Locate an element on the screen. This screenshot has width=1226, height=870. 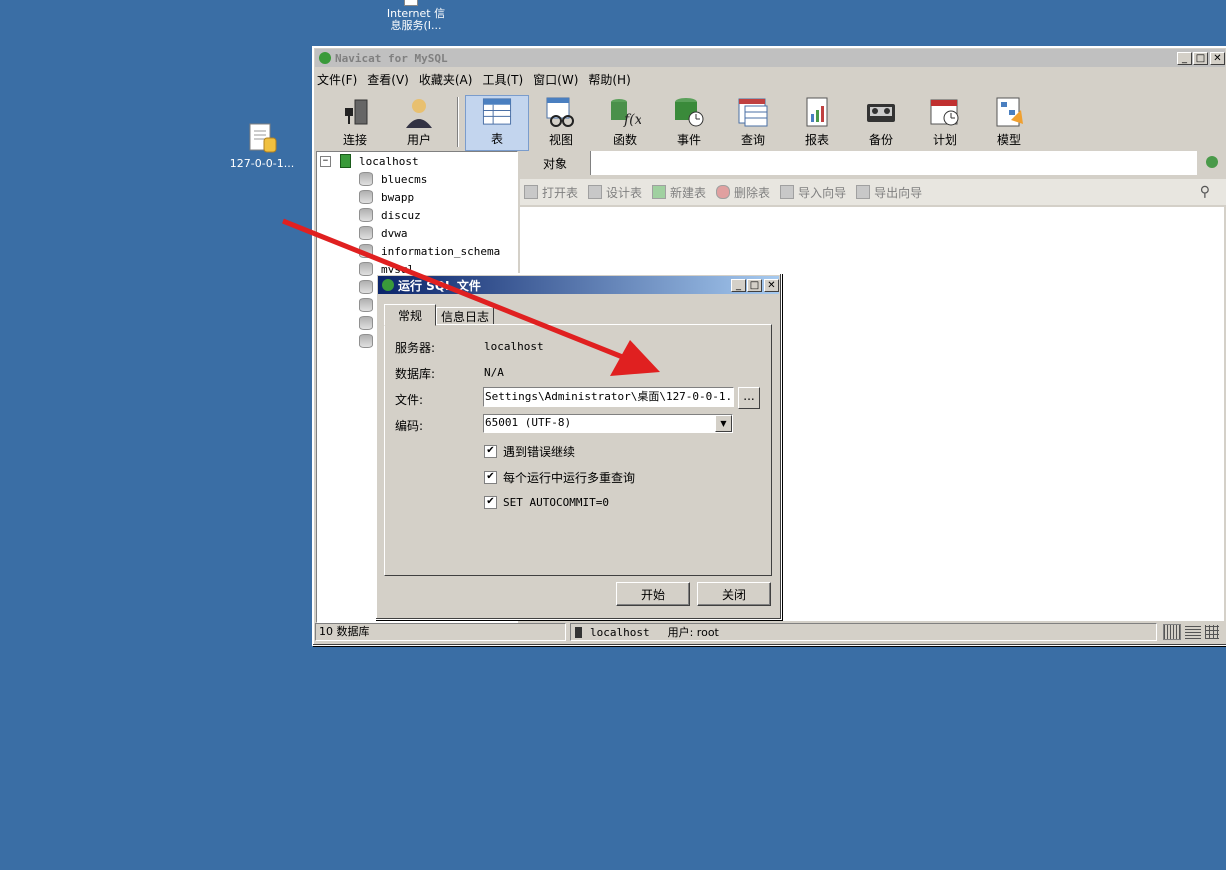
annotation-arrow is located at coordinates (471, 297).